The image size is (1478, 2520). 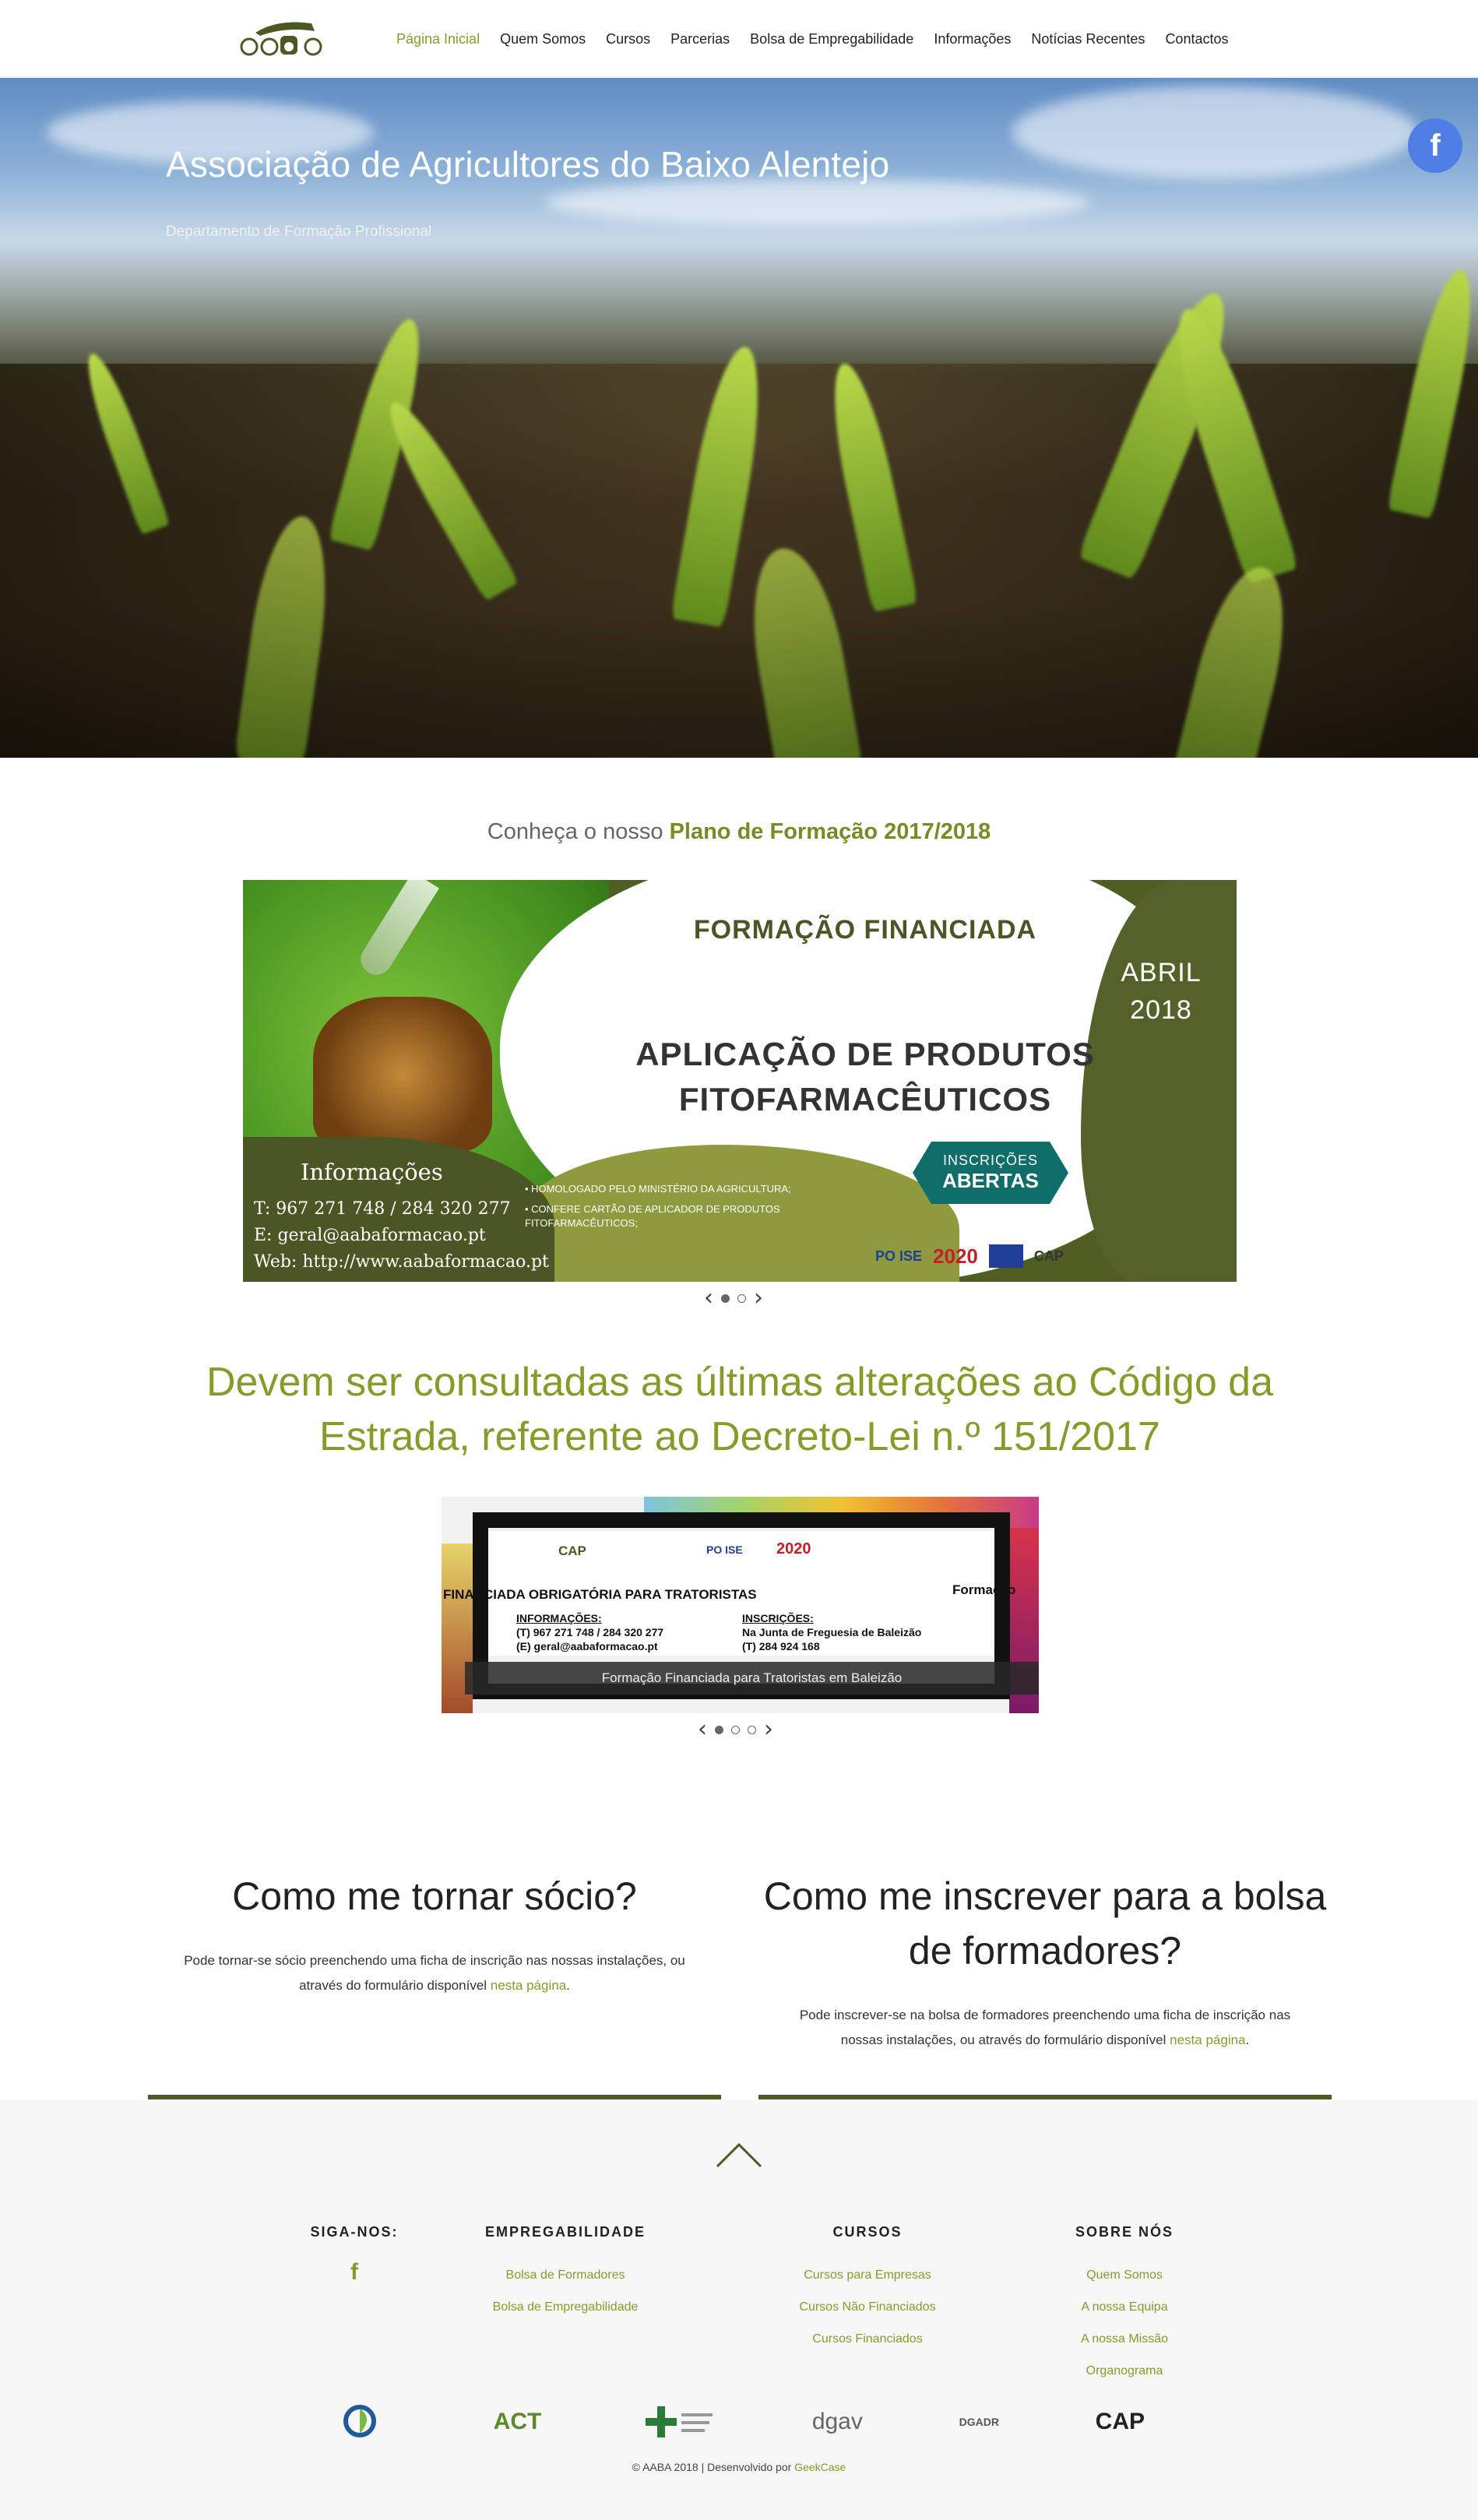 I want to click on poster-insc-place: Na Junta de Freguesia de Baleizão, so click(x=832, y=1632).